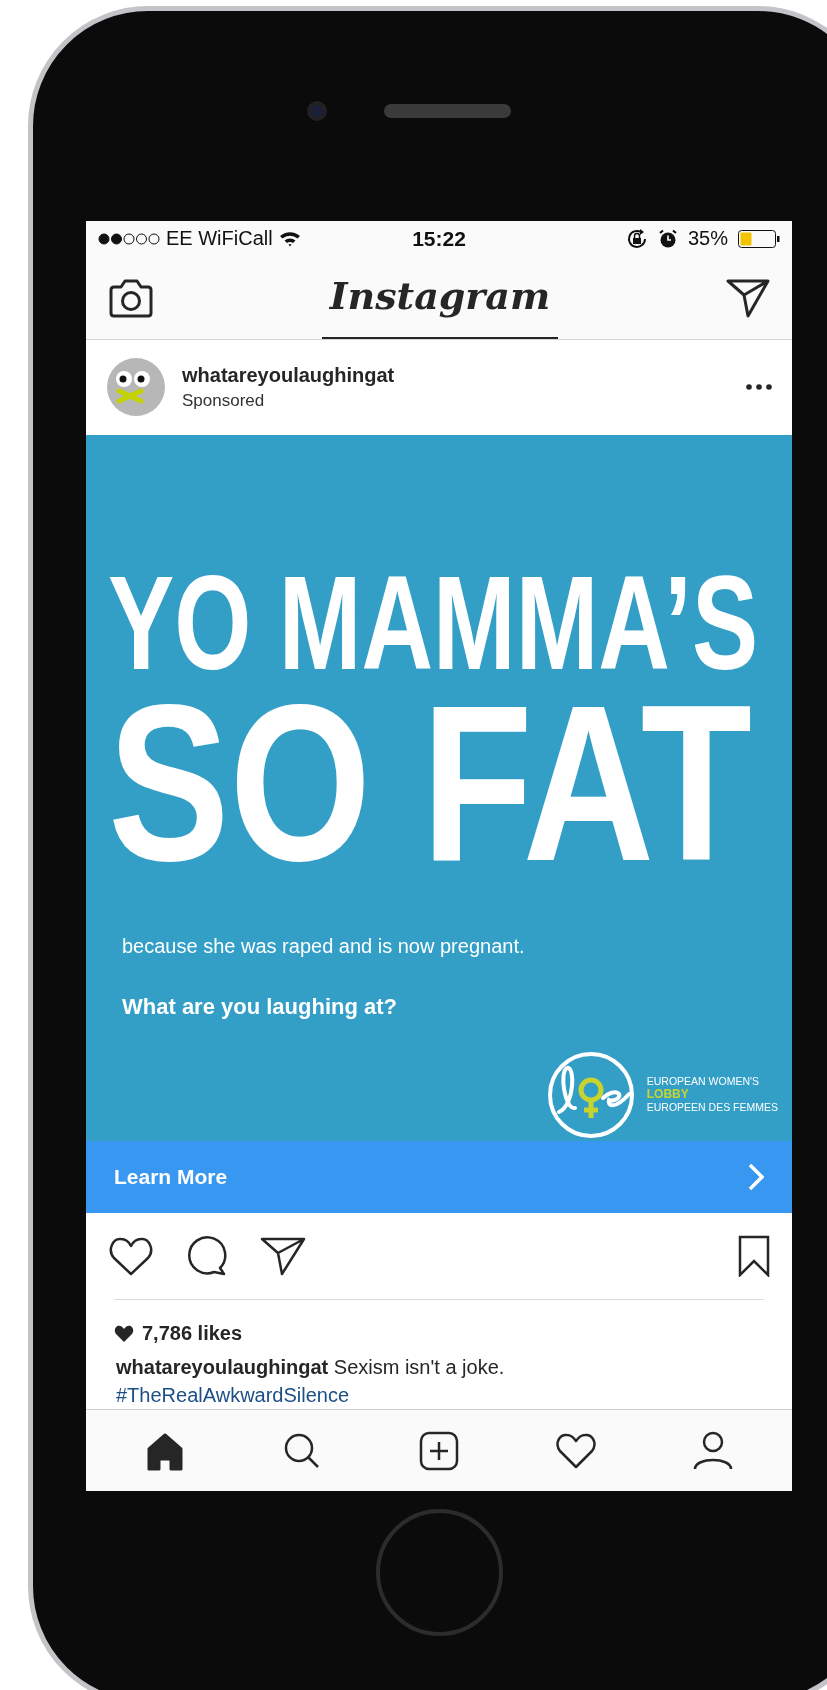 The image size is (827, 1690). What do you see at coordinates (207, 1256) in the screenshot?
I see `comment-icon` at bounding box center [207, 1256].